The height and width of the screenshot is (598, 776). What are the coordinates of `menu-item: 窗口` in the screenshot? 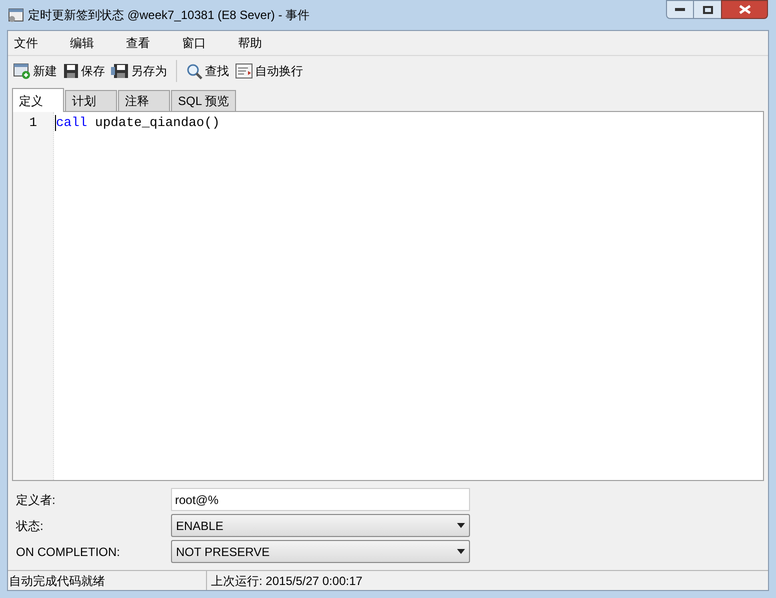 It's located at (194, 43).